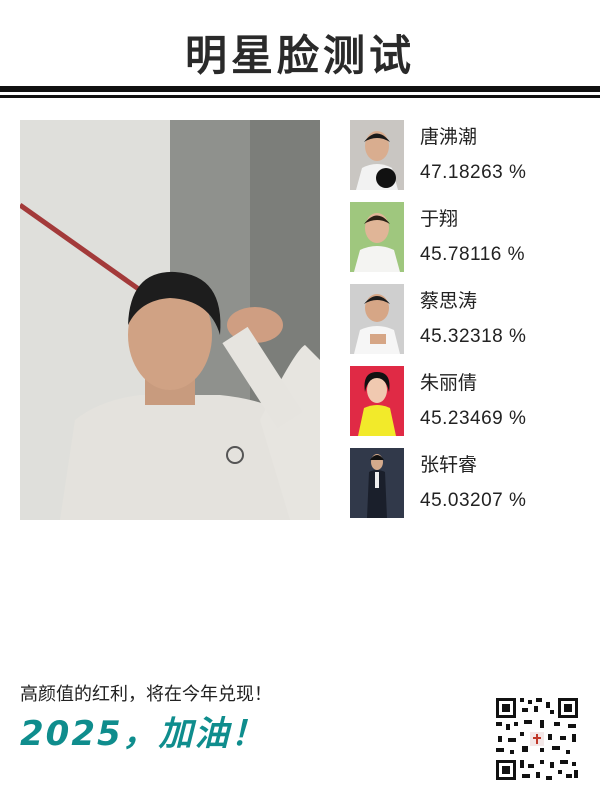 The height and width of the screenshot is (800, 600). I want to click on match-name: 唐沸潮, so click(449, 137).